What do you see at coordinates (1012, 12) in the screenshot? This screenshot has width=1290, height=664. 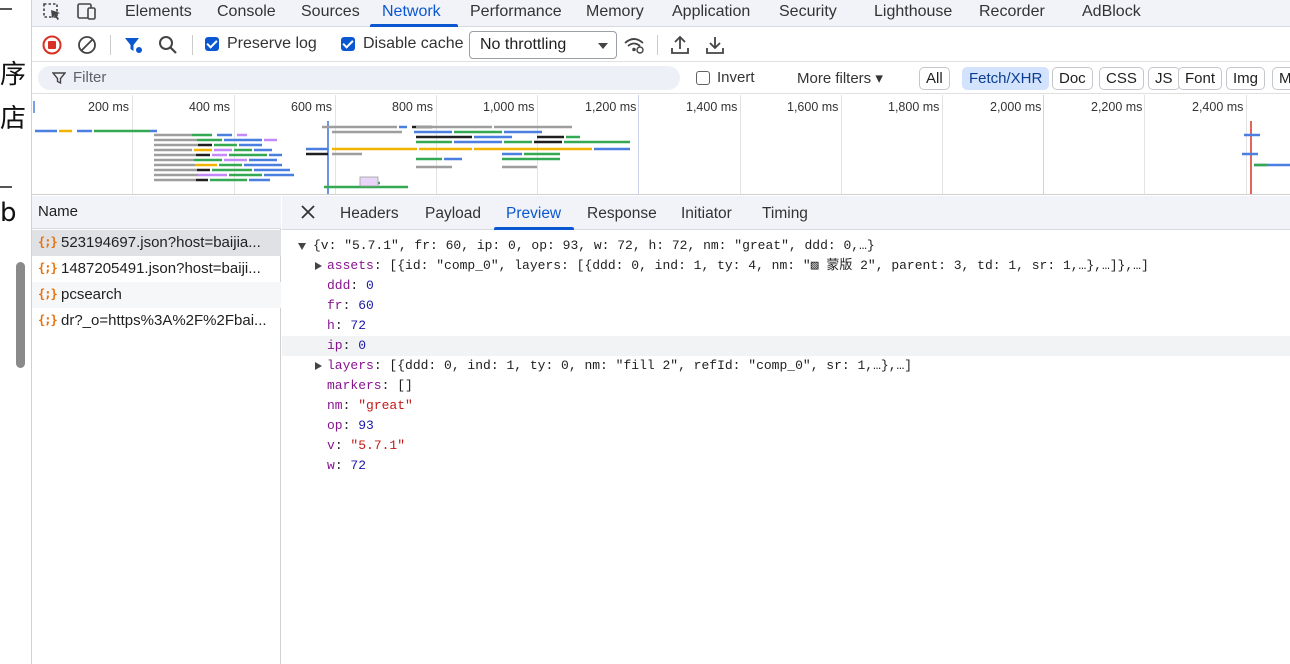 I see `tab-recorder: Recorder` at bounding box center [1012, 12].